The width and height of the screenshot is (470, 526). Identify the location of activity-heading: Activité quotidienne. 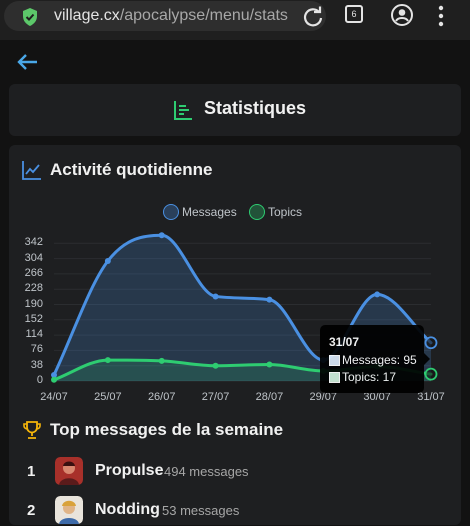
(131, 169).